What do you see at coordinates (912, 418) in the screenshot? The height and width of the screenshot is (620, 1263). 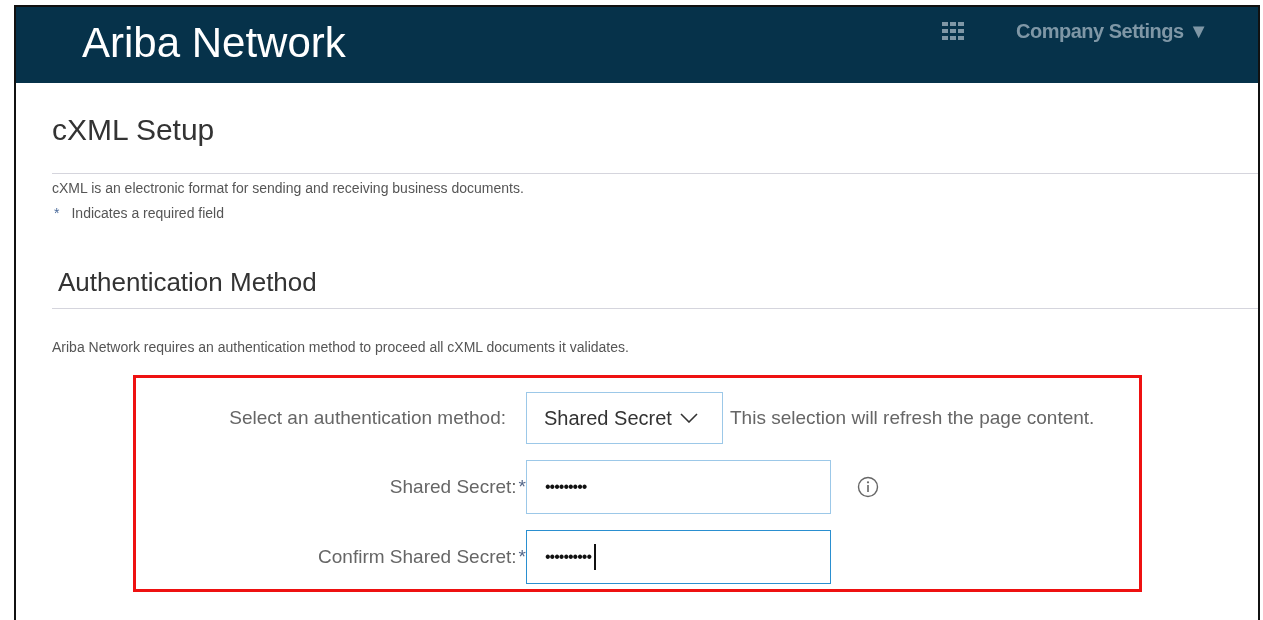 I see `hint-text: This selection will refresh the page content.` at bounding box center [912, 418].